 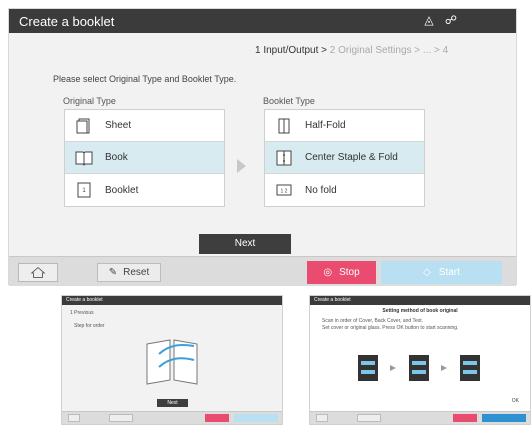 I want to click on booklet-type-half-fold: Half-Fold, so click(x=344, y=126).